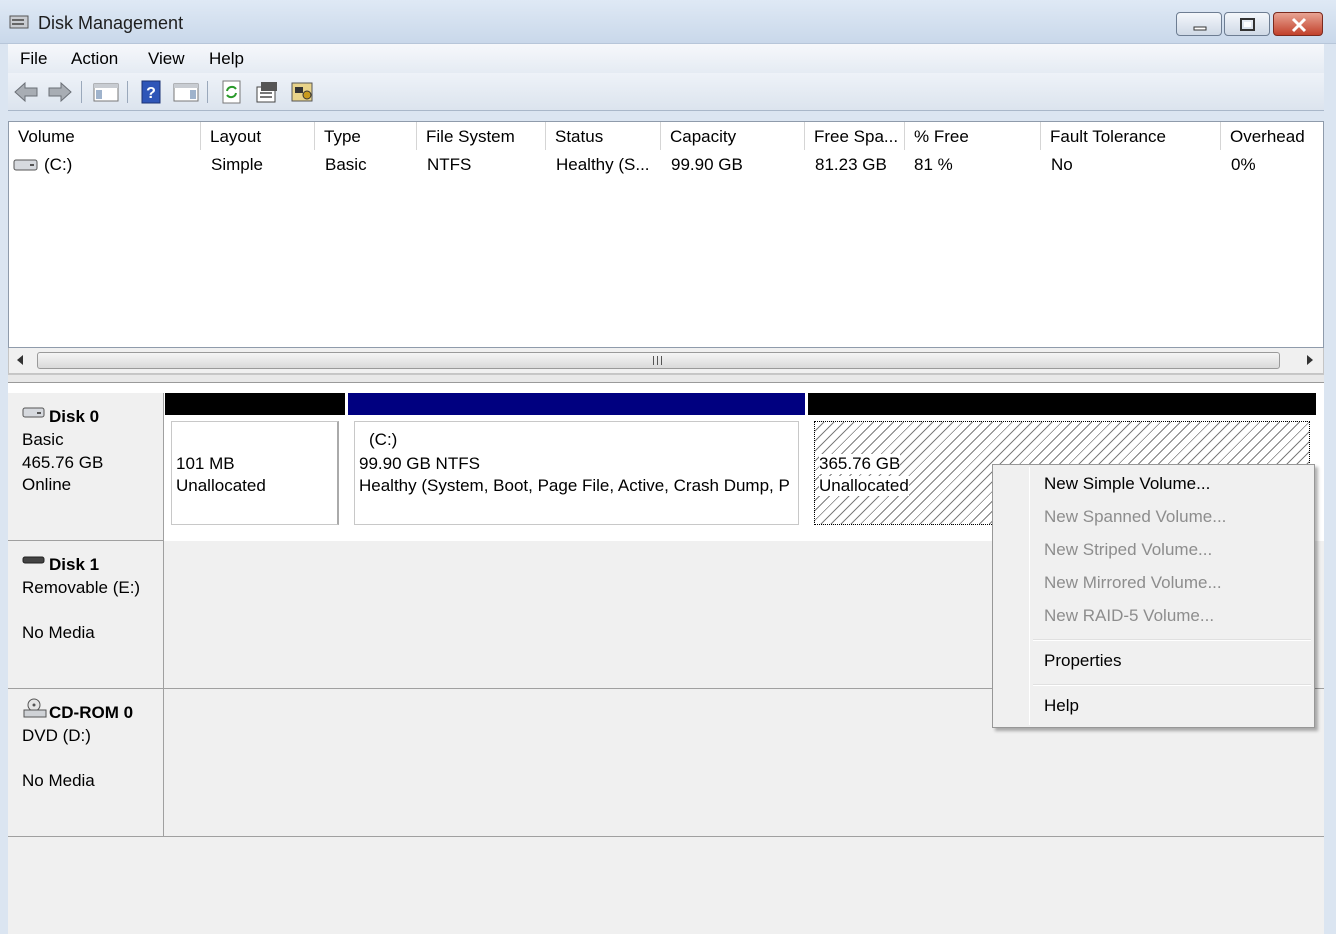  I want to click on cdrom-0-label: CD-ROM 0 DVD (D:) No Media, so click(86, 763).